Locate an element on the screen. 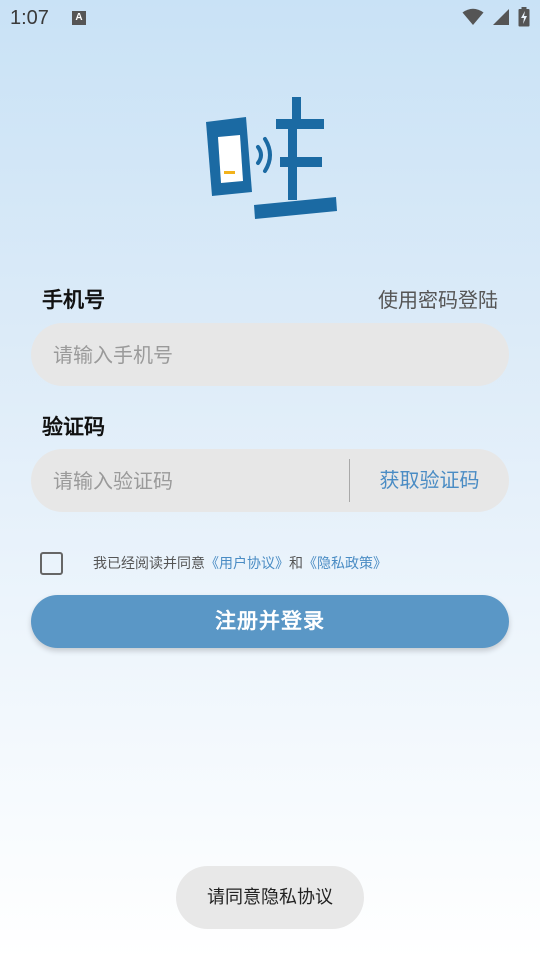 The width and height of the screenshot is (540, 960). accessibility-notification-icon: A is located at coordinates (79, 18).